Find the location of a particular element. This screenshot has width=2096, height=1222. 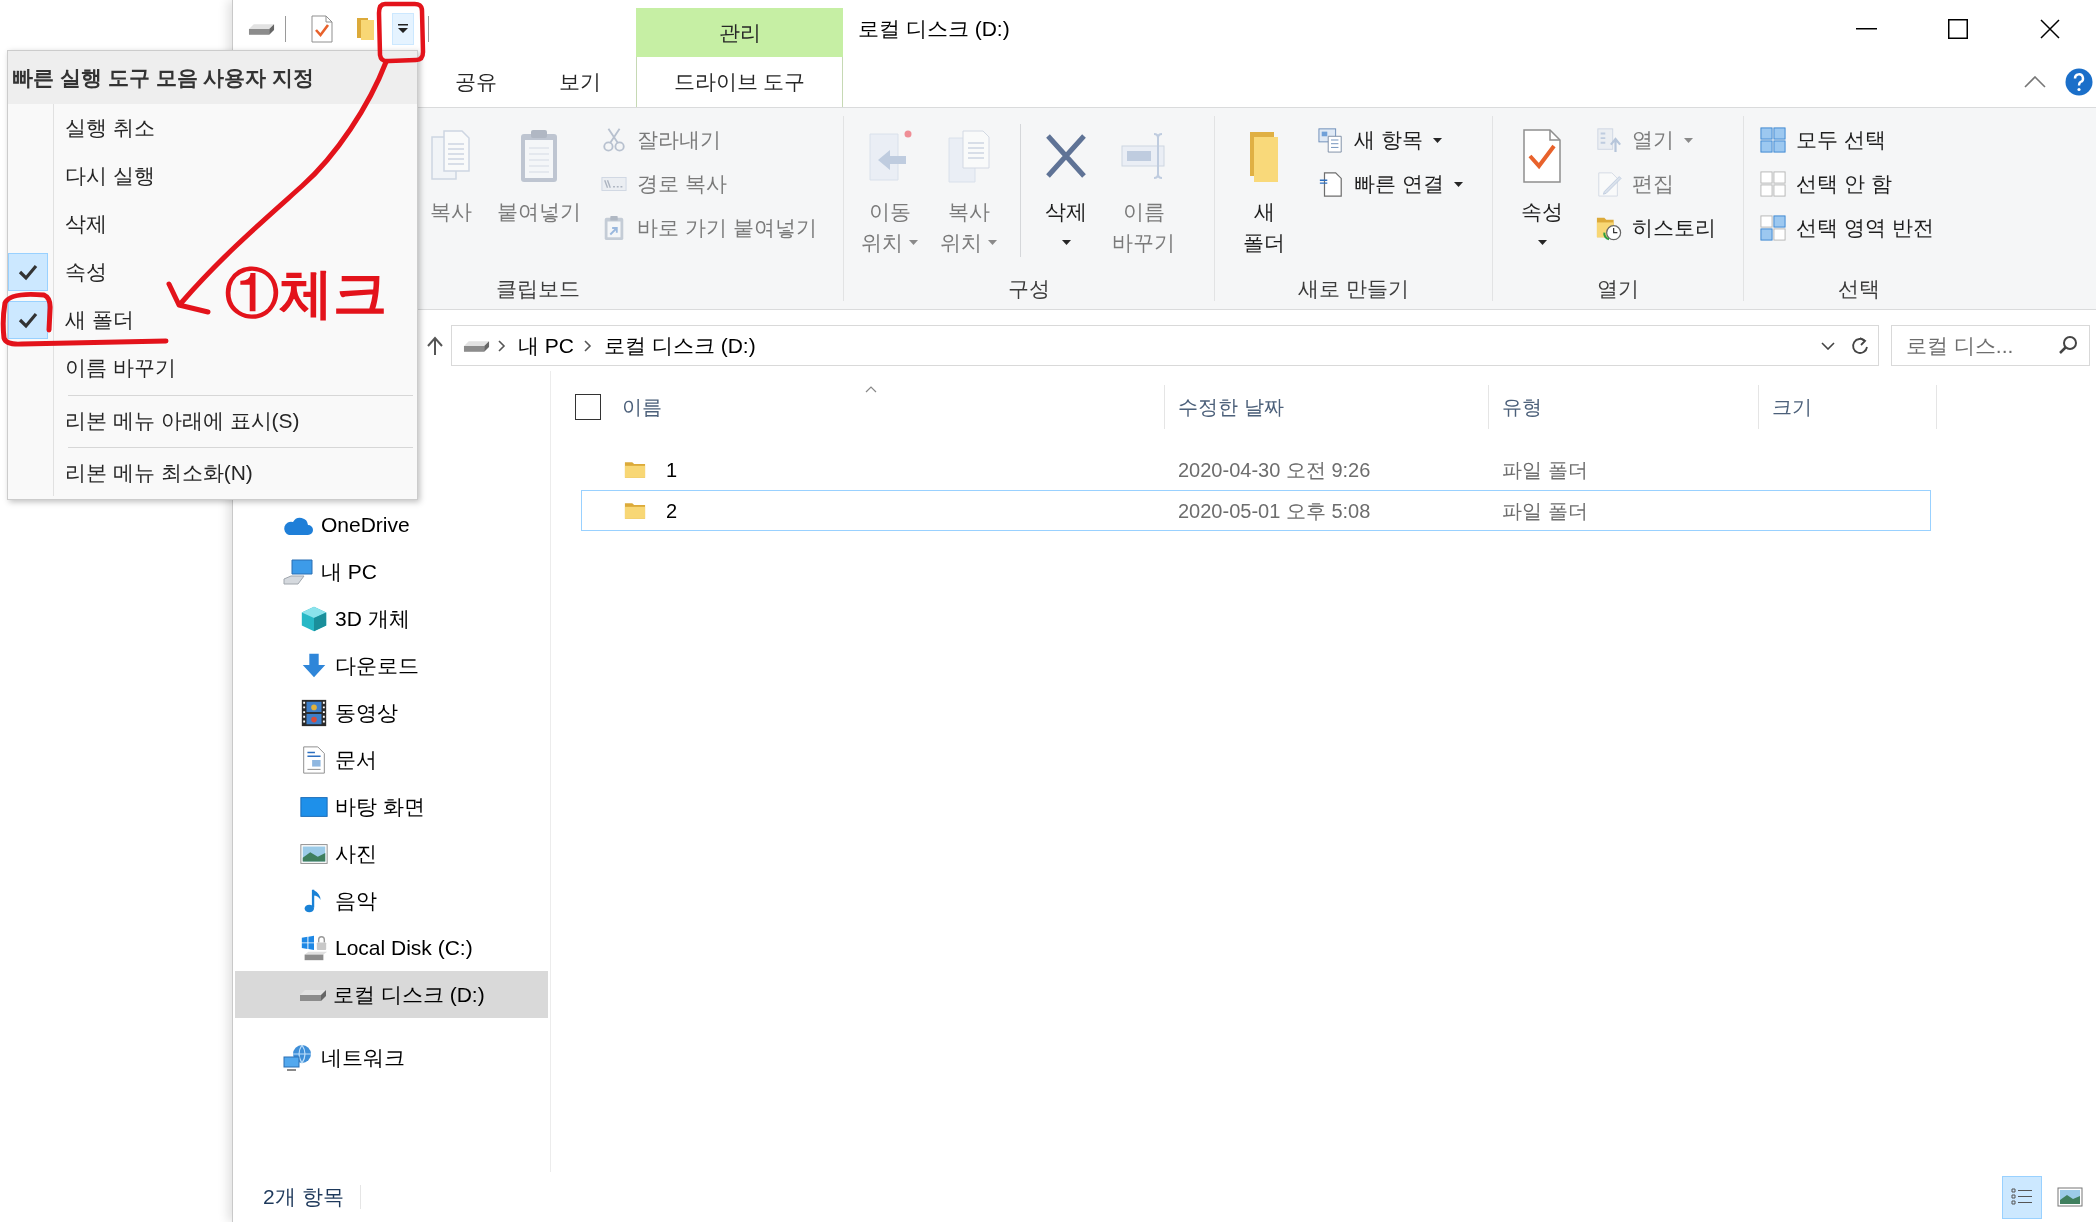

contextual-tab-header: 관리 is located at coordinates (739, 32).